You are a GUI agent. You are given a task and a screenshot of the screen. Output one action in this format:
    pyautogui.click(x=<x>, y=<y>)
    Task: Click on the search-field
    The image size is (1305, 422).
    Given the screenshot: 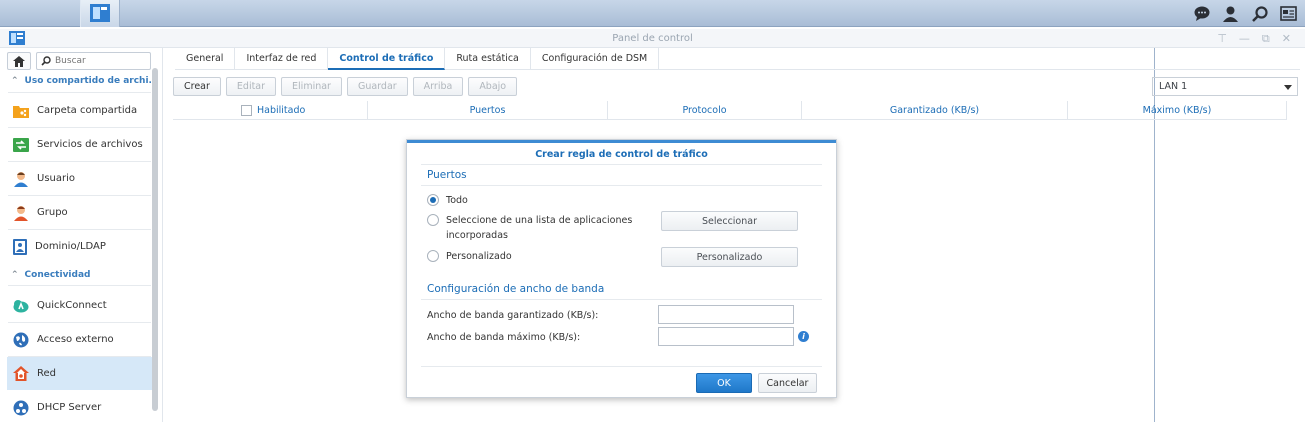 What is the action you would take?
    pyautogui.click(x=93, y=61)
    